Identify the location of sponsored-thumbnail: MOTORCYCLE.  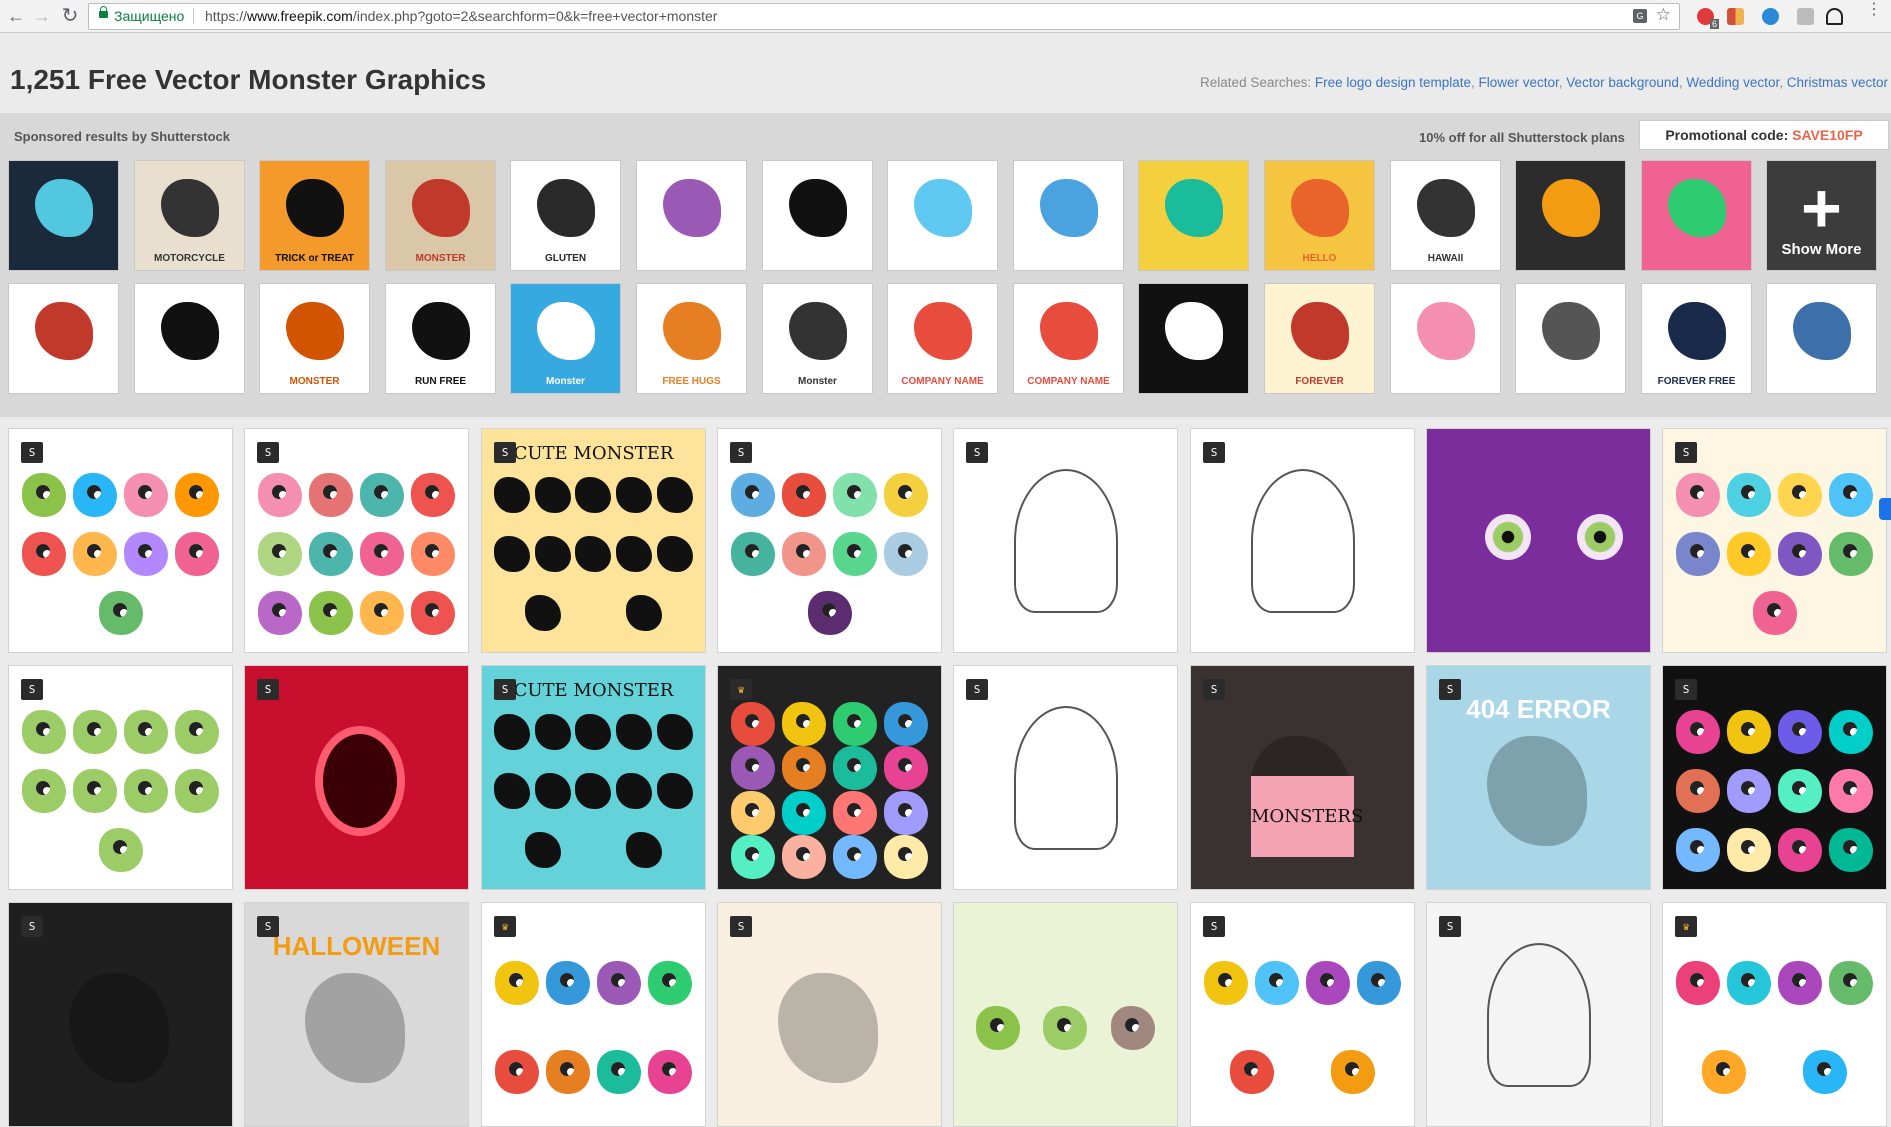
(189, 215).